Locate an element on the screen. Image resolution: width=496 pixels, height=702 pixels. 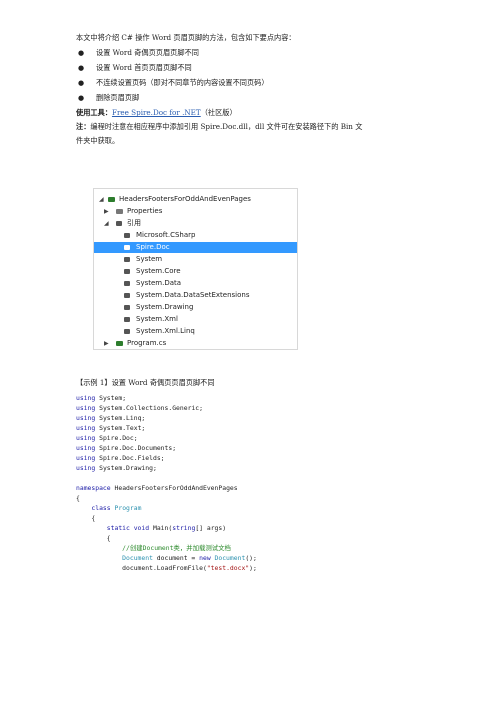
code-text: System.Drawing; is located at coordinates (128, 468).